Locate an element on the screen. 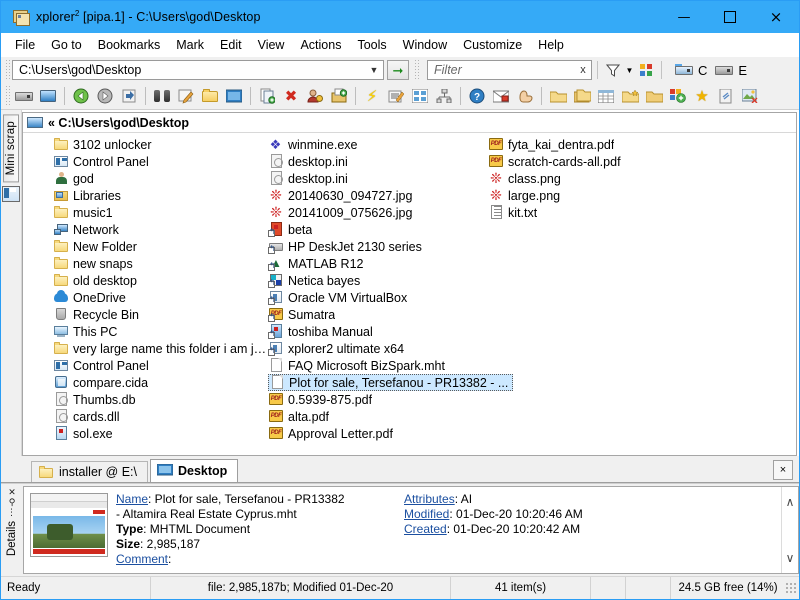 Image resolution: width=800 pixels, height=600 pixels. list-item: ❊ large.png is located at coordinates (598, 195).